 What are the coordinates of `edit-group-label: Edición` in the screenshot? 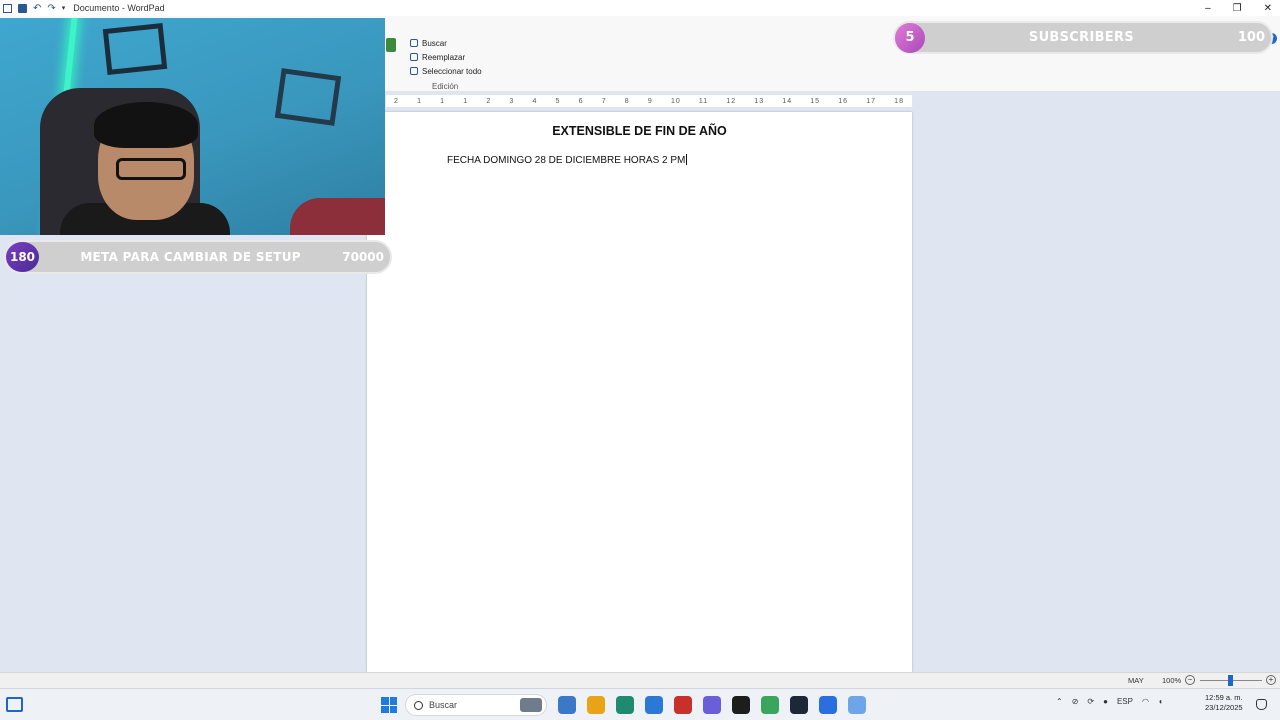 It's located at (445, 86).